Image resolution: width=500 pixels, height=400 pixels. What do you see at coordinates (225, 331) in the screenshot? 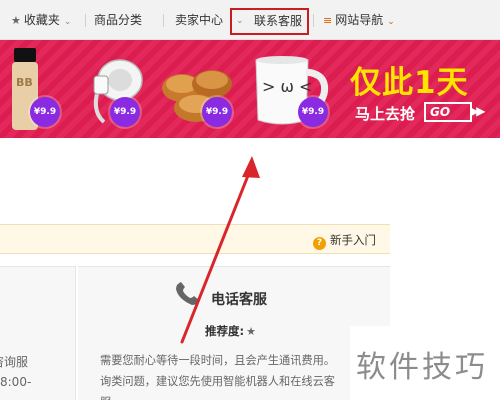
I see `recommend-label: 推荐度:` at bounding box center [225, 331].